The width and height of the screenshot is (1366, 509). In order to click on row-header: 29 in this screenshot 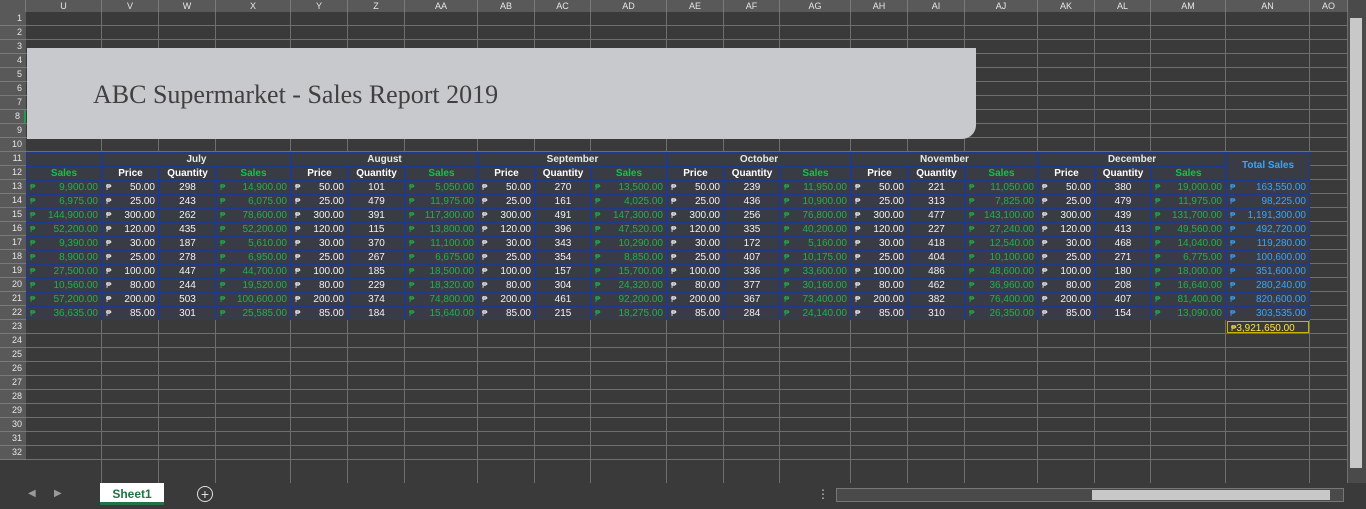, I will do `click(13, 411)`.